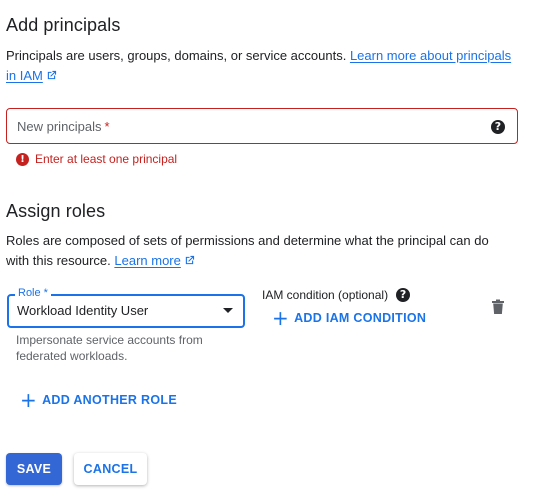  I want to click on new-principals-placeholder: New principals *, so click(63, 126).